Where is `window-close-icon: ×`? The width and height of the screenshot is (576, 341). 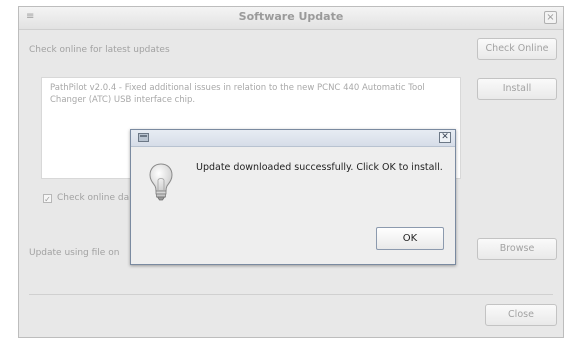
window-close-icon: × is located at coordinates (550, 17).